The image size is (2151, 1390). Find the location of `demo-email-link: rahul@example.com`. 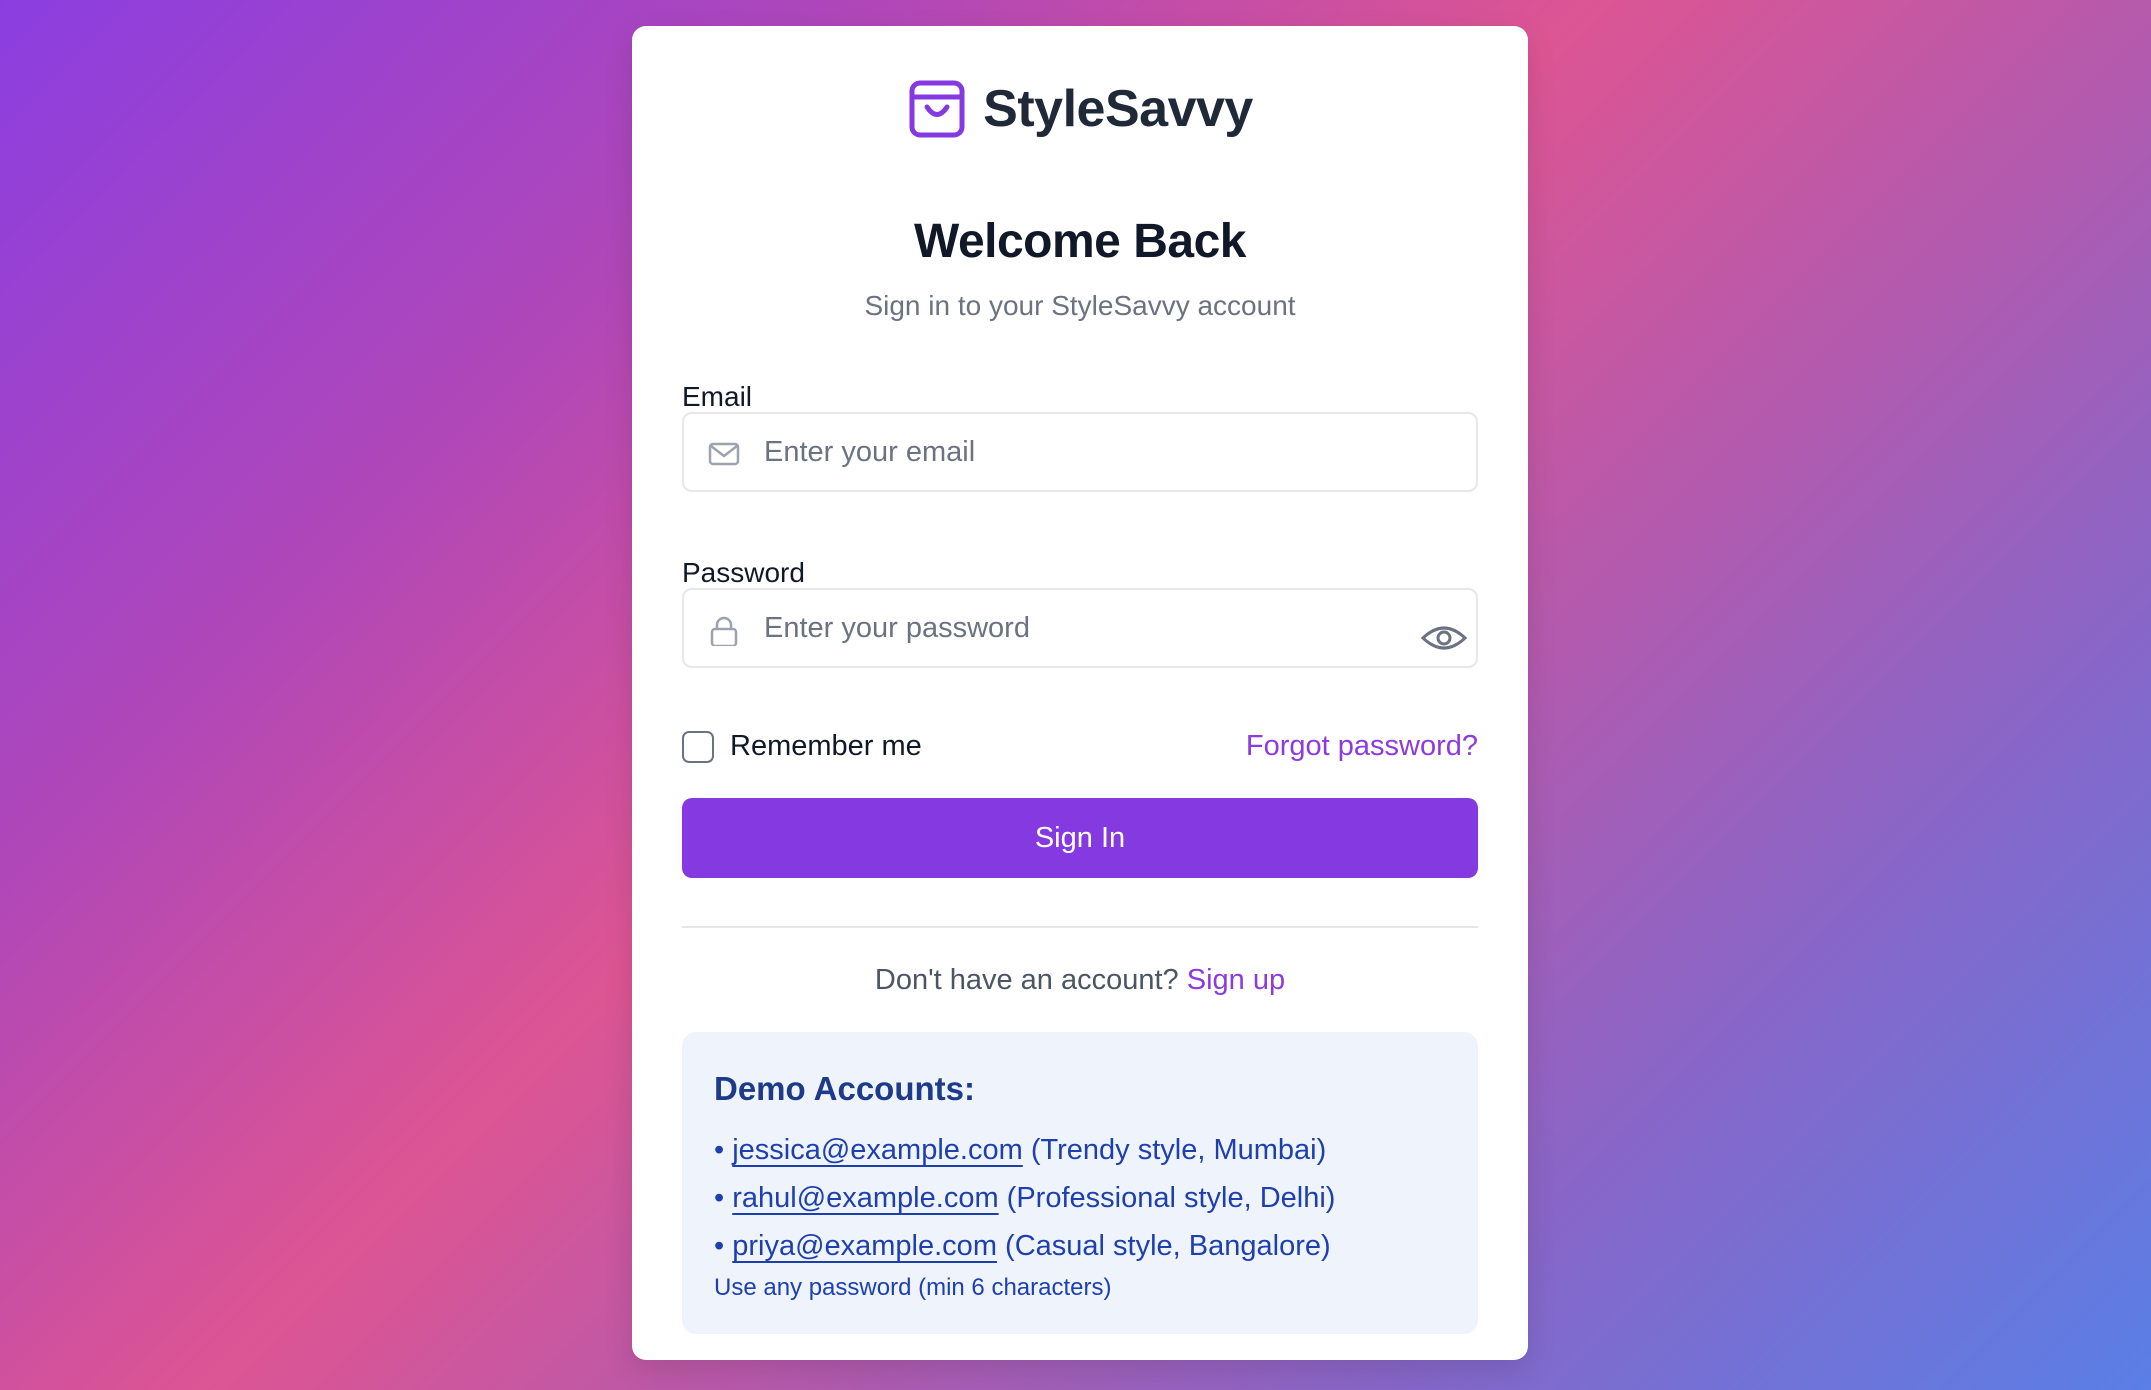

demo-email-link: rahul@example.com is located at coordinates (865, 1198).